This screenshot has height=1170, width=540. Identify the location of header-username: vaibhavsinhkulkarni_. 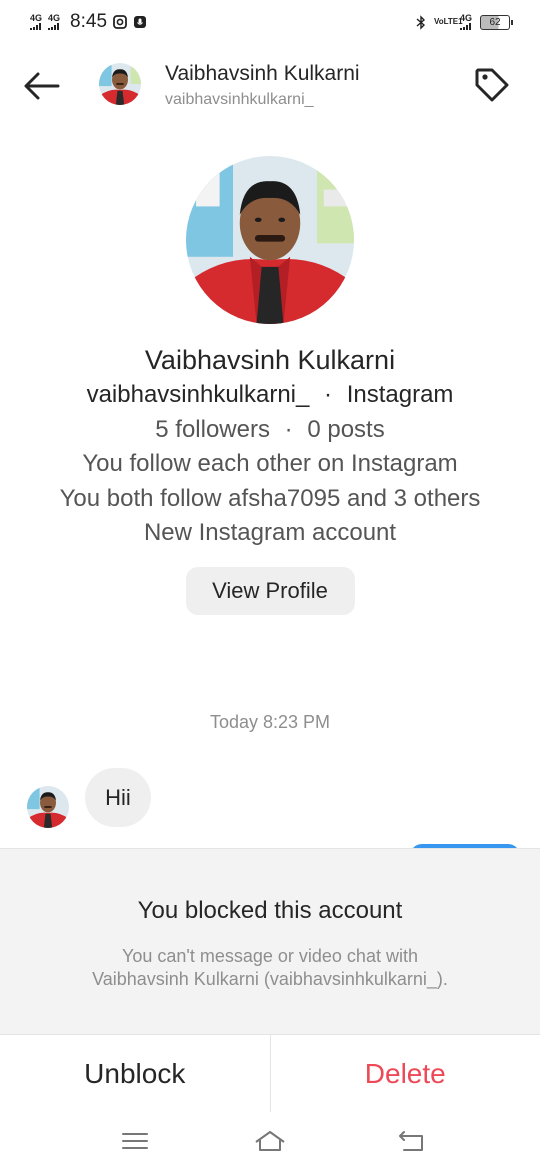
(239, 100).